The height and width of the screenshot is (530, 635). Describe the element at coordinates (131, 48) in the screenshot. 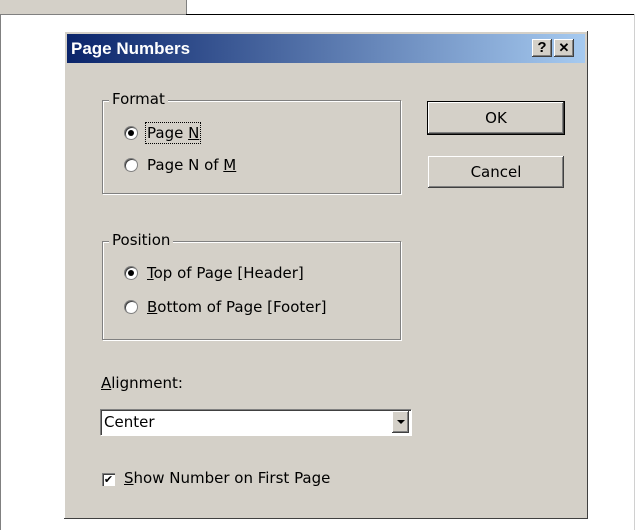

I see `dialog-title: Page Numbers` at that location.